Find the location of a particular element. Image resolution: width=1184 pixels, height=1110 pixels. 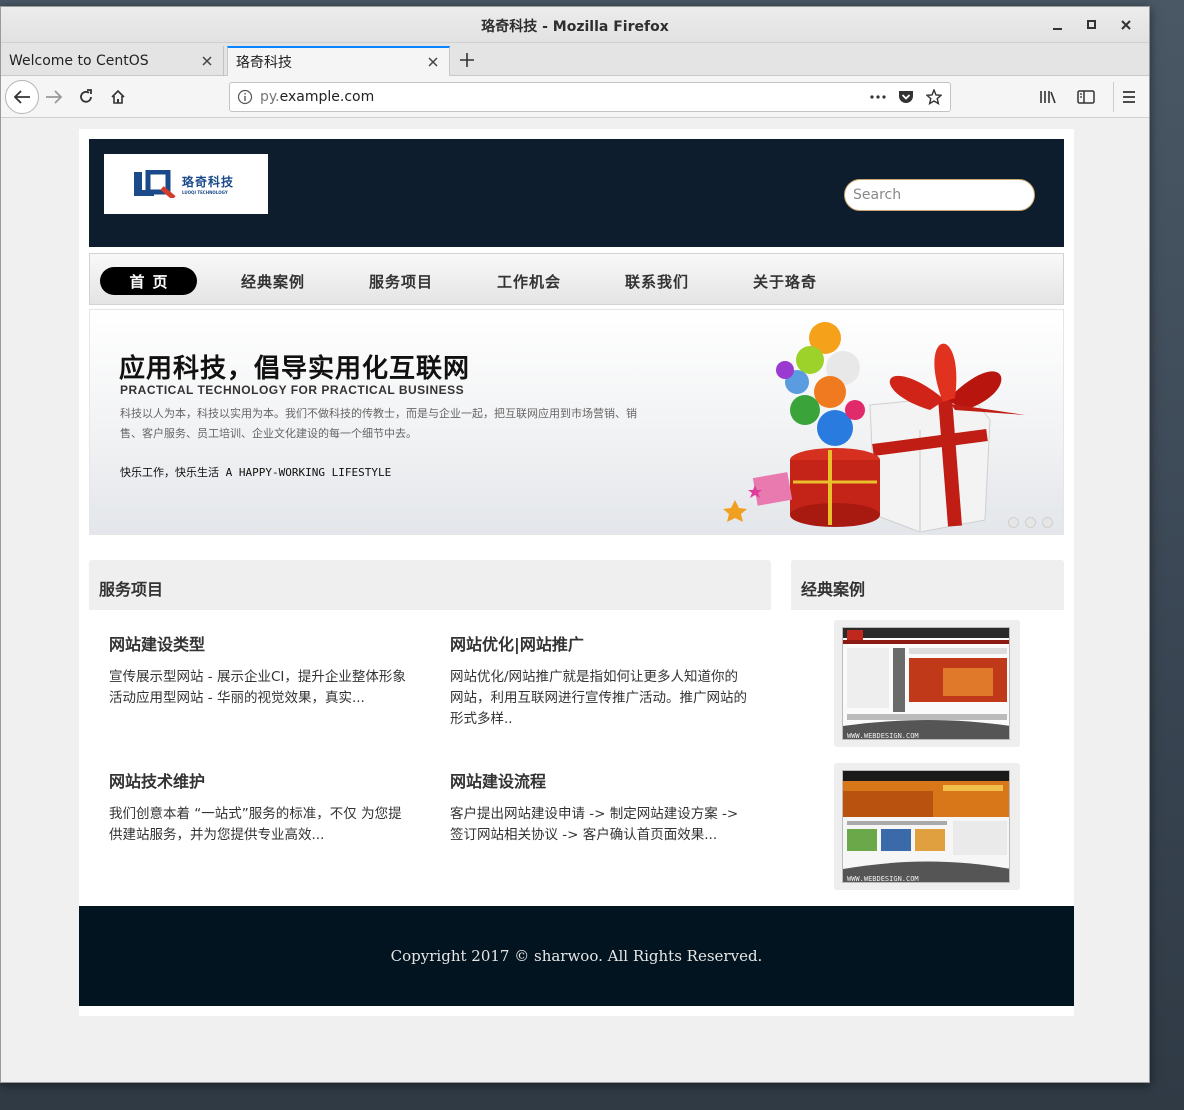

service-title: 网站建设类型 is located at coordinates (259, 643).